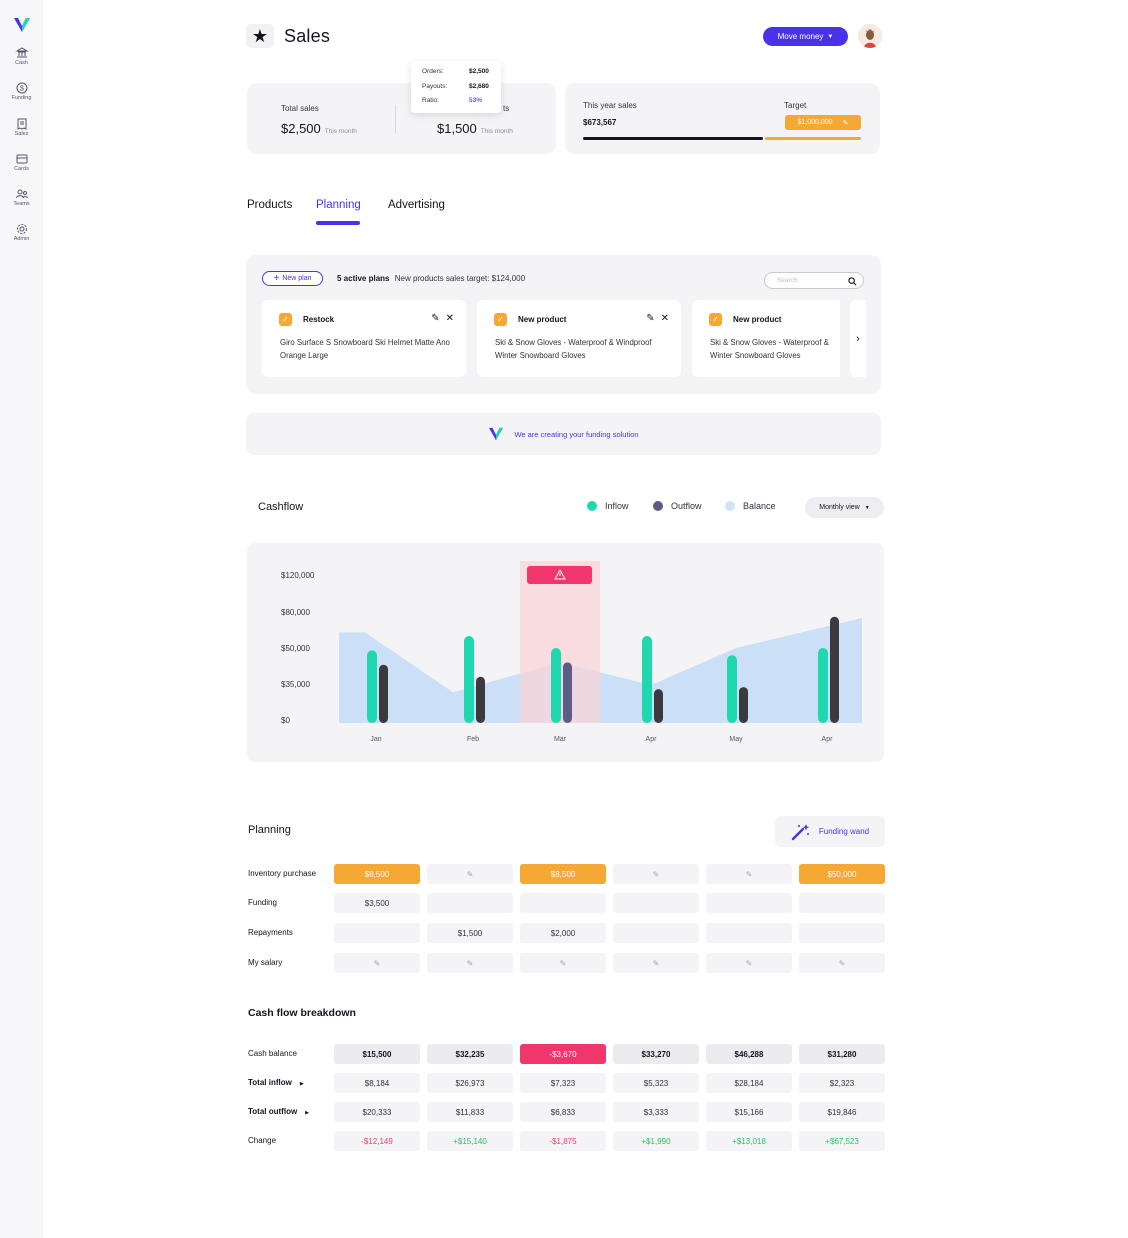 This screenshot has width=1128, height=1238. I want to click on table-cell: $2,000, so click(563, 933).